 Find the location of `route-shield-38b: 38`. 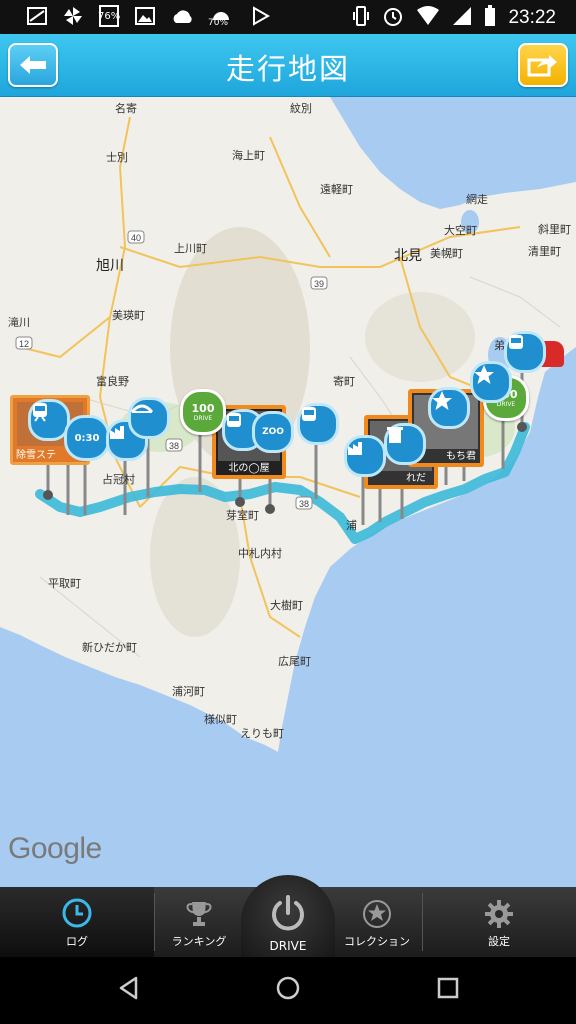

route-shield-38b: 38 is located at coordinates (304, 503).